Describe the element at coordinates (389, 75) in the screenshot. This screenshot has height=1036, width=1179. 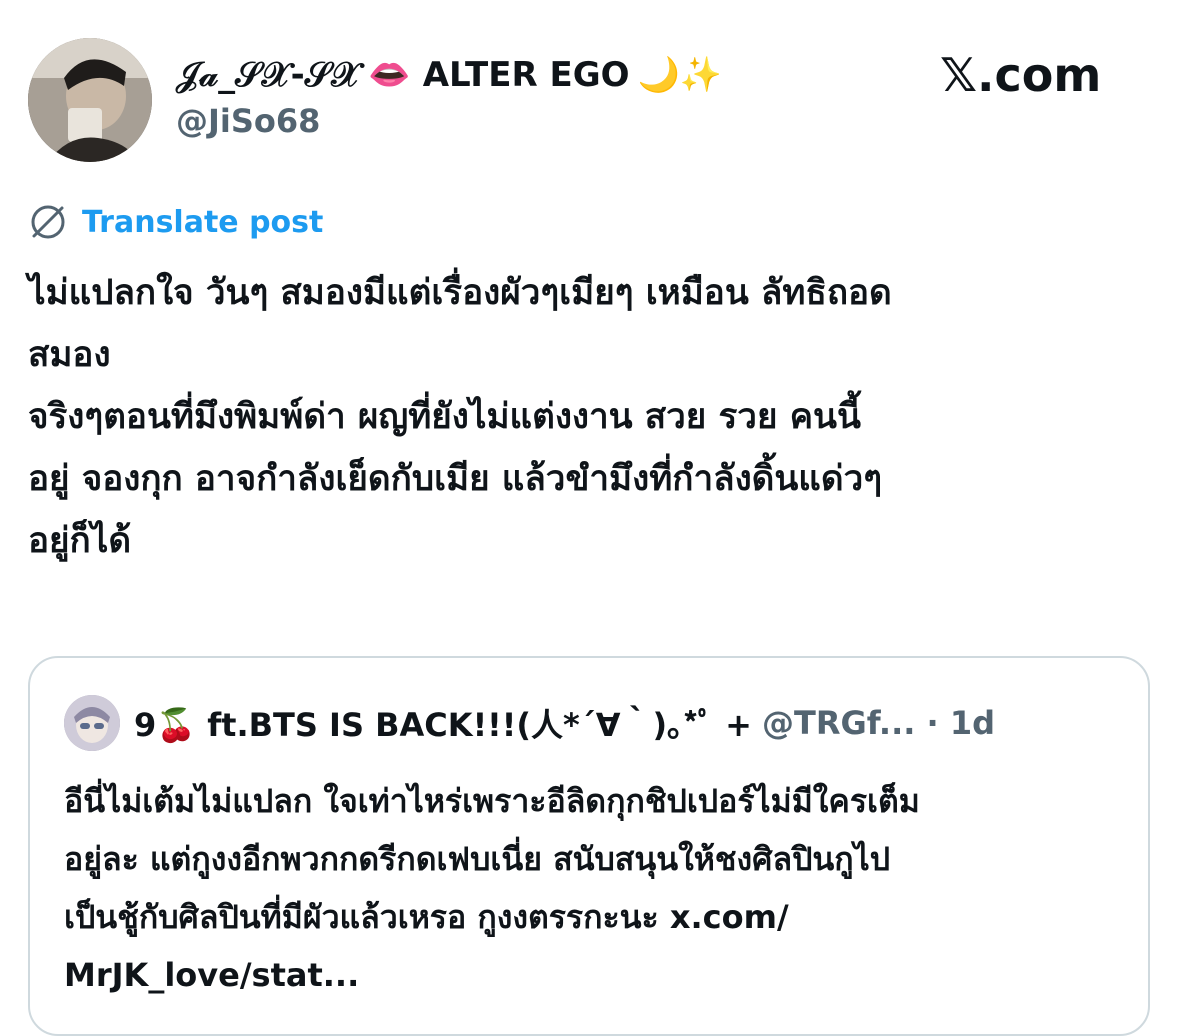
I see `lips-emoji: 👄` at that location.